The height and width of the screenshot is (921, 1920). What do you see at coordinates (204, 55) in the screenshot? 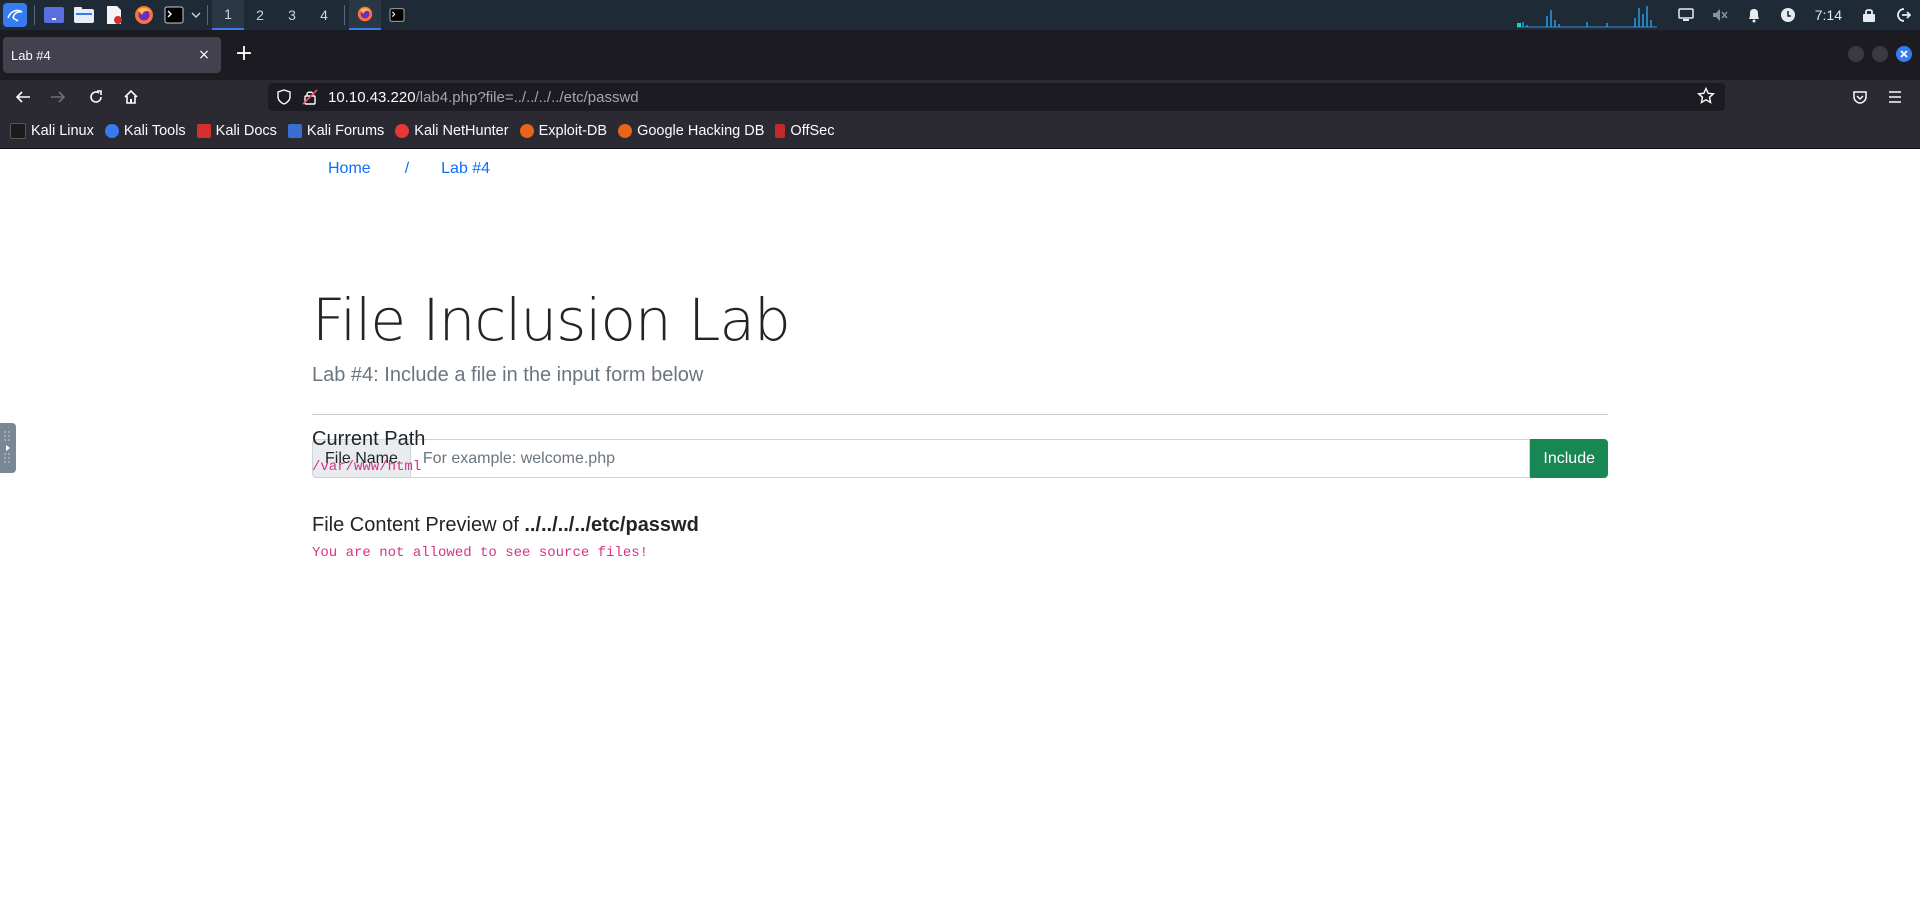
I see `tab-close-icon: ×` at bounding box center [204, 55].